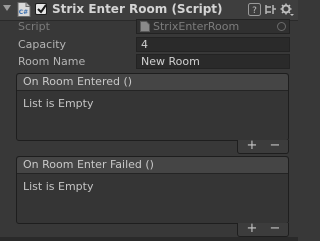 The image size is (320, 241). I want to click on svg-text: C#, so click(23, 12).